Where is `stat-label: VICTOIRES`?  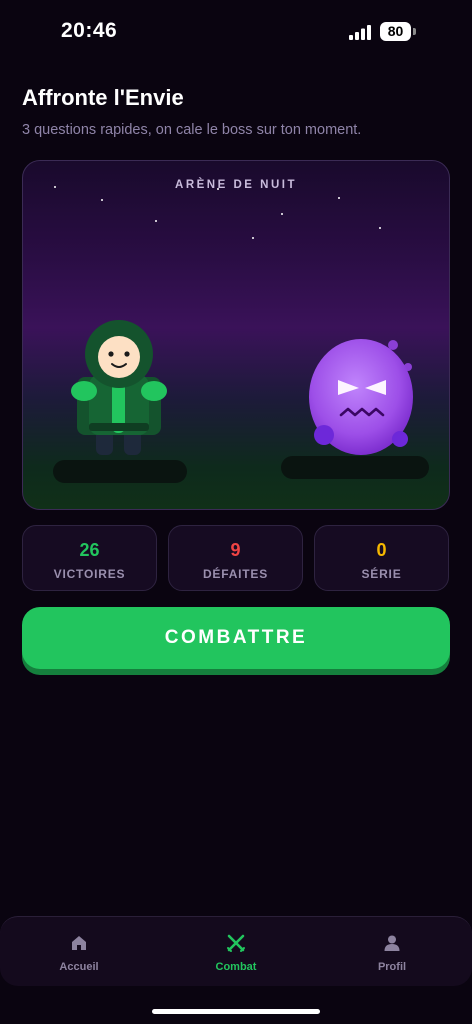 stat-label: VICTOIRES is located at coordinates (89, 574).